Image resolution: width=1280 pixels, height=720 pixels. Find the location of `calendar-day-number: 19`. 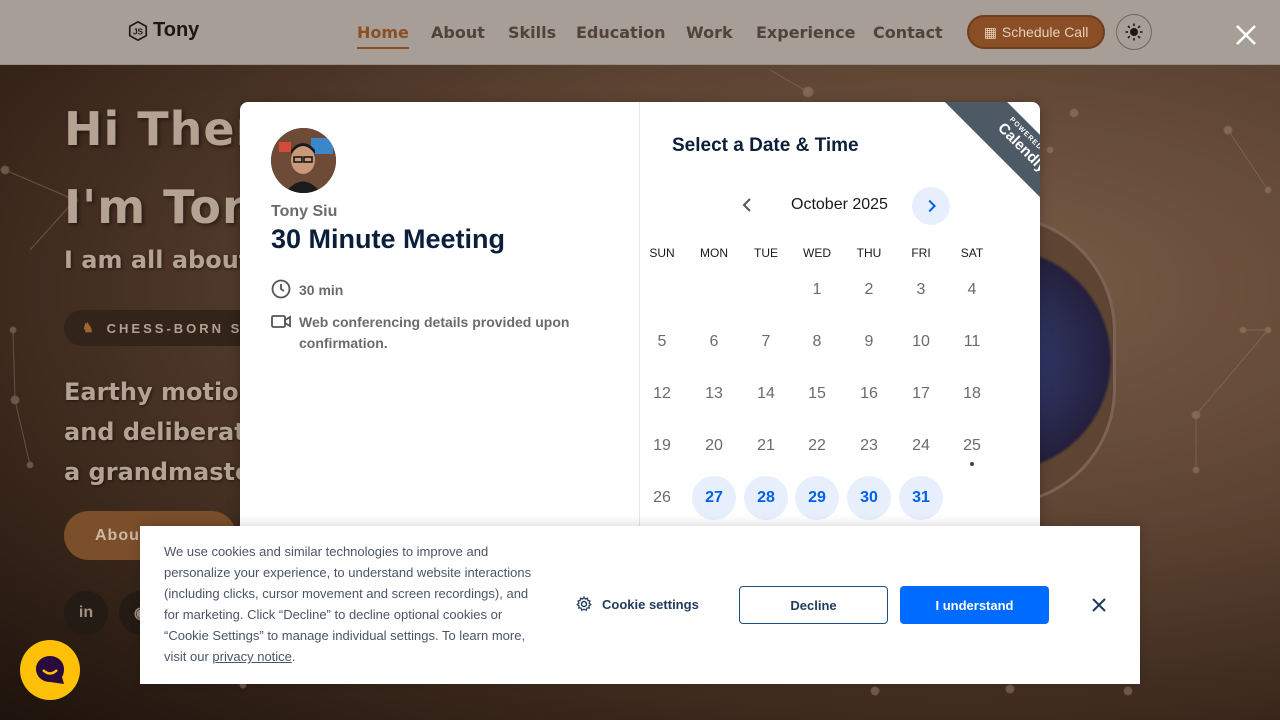

calendar-day-number: 19 is located at coordinates (662, 445).